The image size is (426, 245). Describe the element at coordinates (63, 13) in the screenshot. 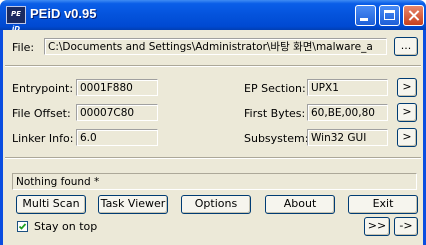

I see `window-title: PEiD v0.95` at that location.